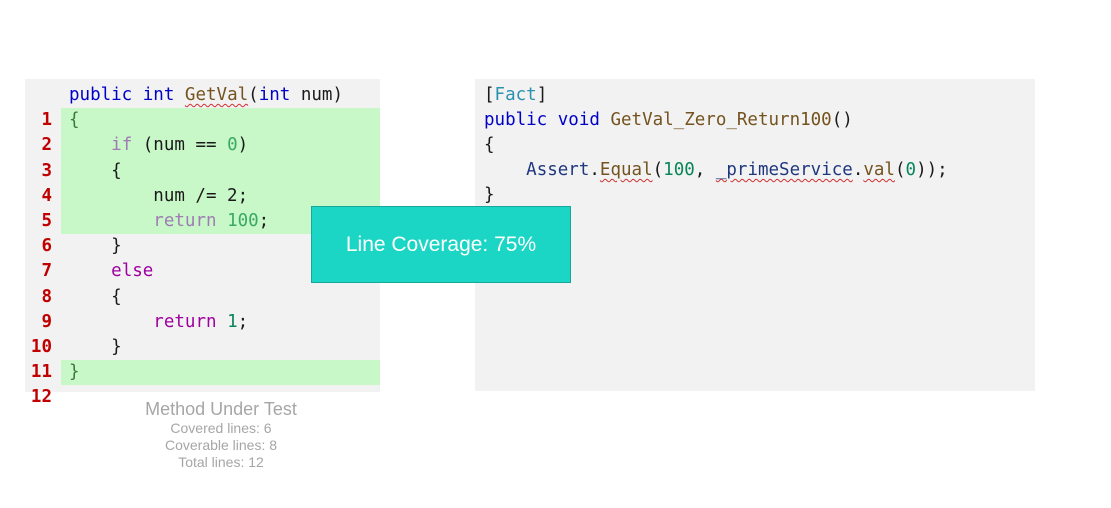  I want to click on paren: ), so click(243, 145).